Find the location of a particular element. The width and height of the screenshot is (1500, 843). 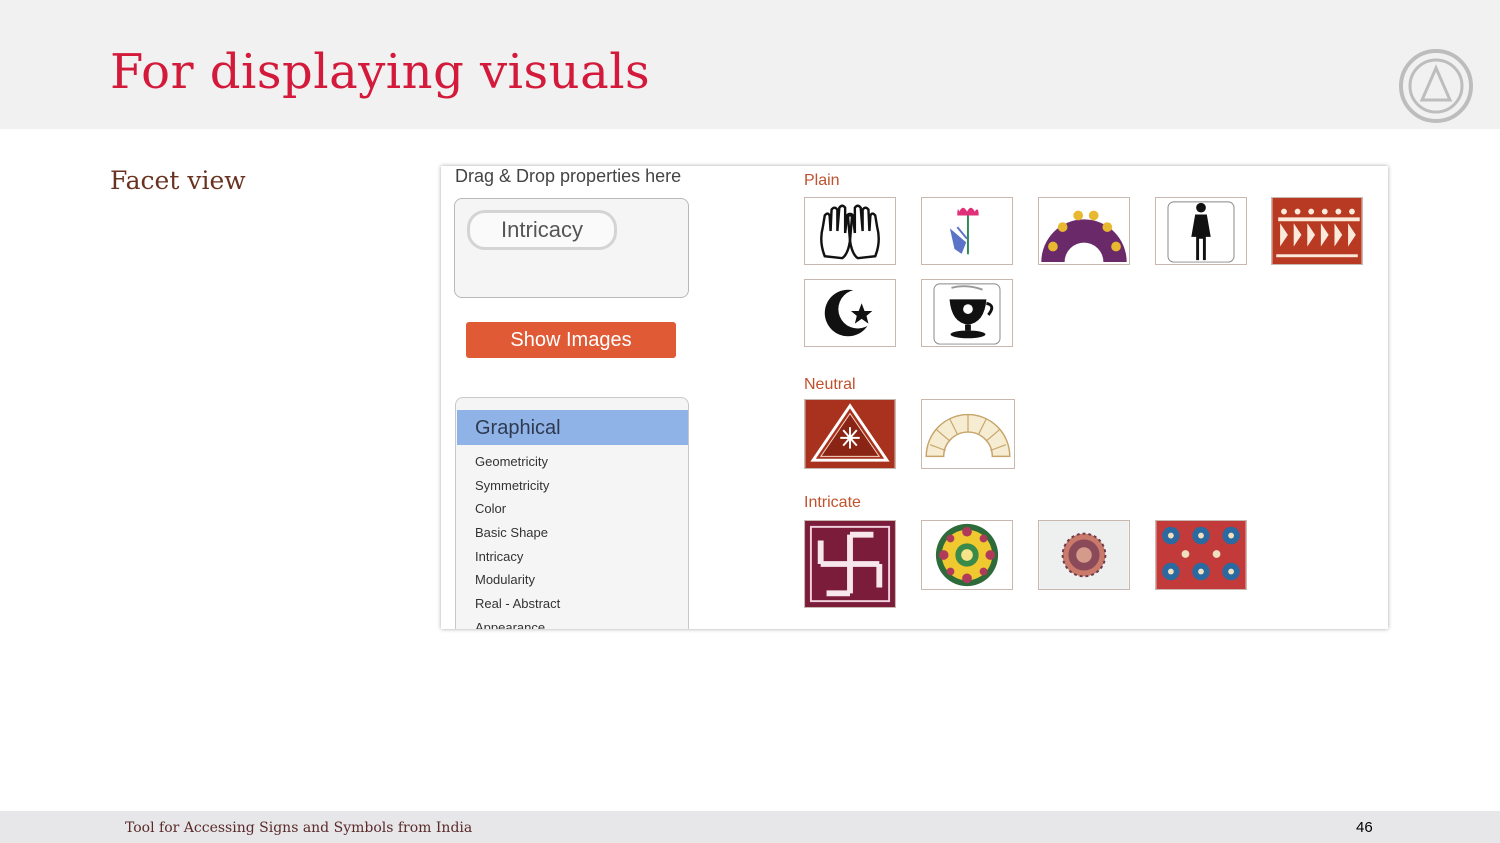

facet-item: Symmetricity is located at coordinates (517, 489).